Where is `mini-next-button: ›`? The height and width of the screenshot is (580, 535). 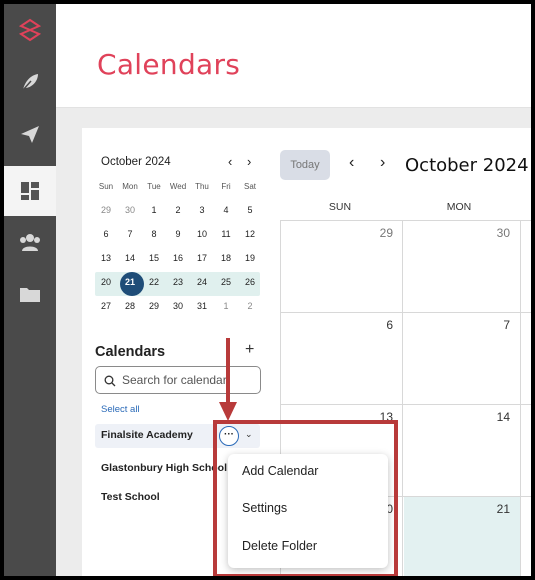
mini-next-button: › is located at coordinates (249, 161).